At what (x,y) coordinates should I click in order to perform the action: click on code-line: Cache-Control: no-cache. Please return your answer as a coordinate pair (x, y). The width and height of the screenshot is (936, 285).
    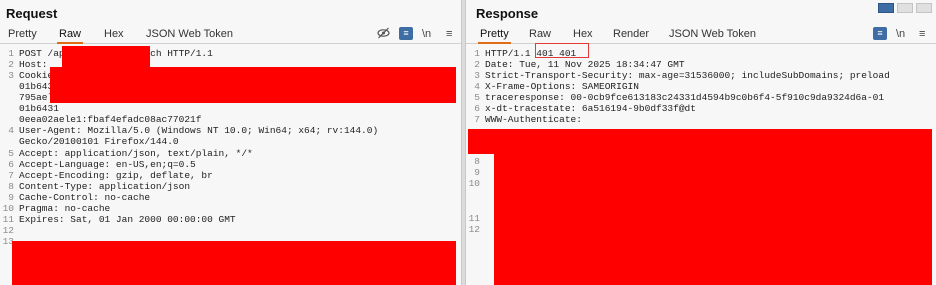
    Looking at the image, I should click on (85, 197).